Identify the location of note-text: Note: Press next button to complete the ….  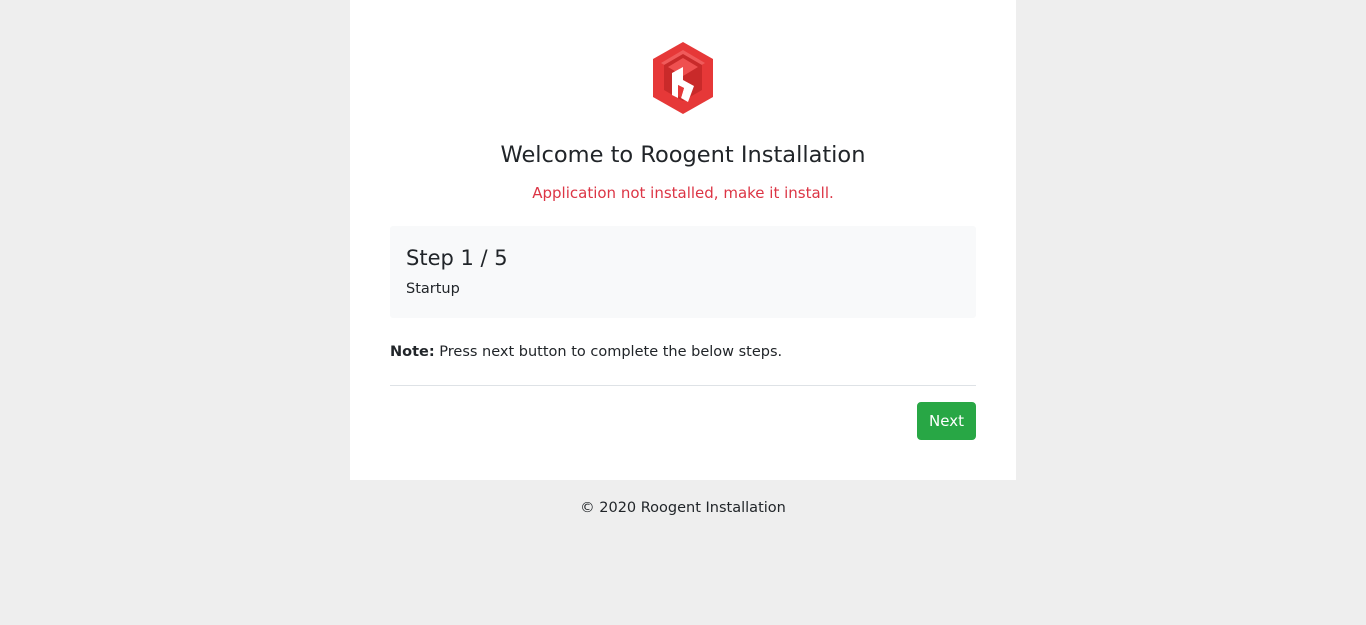
(683, 352).